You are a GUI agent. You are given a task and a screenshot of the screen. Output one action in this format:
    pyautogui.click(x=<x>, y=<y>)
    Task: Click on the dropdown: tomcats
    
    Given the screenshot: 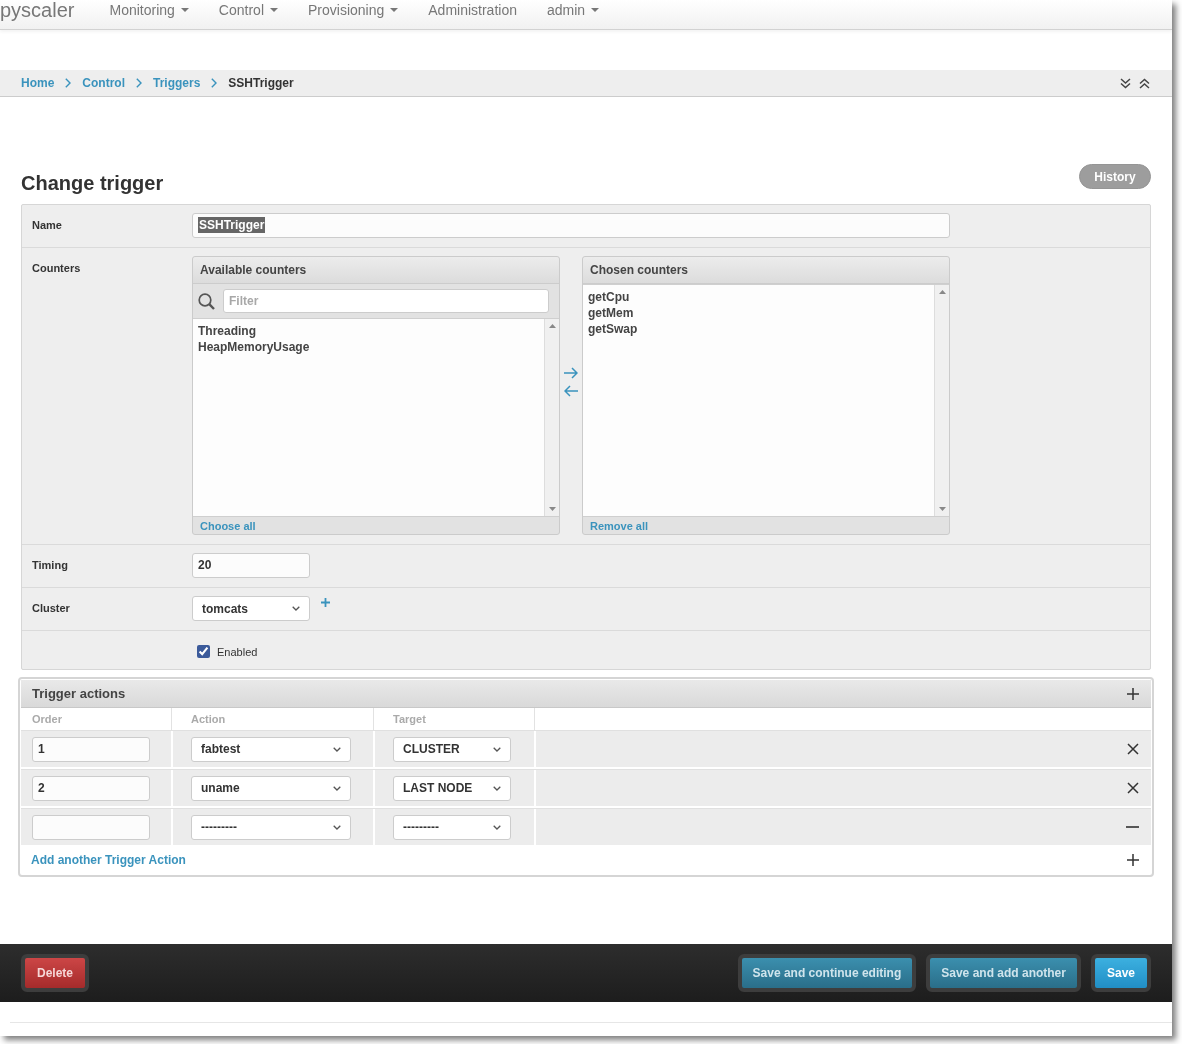 What is the action you would take?
    pyautogui.click(x=251, y=608)
    